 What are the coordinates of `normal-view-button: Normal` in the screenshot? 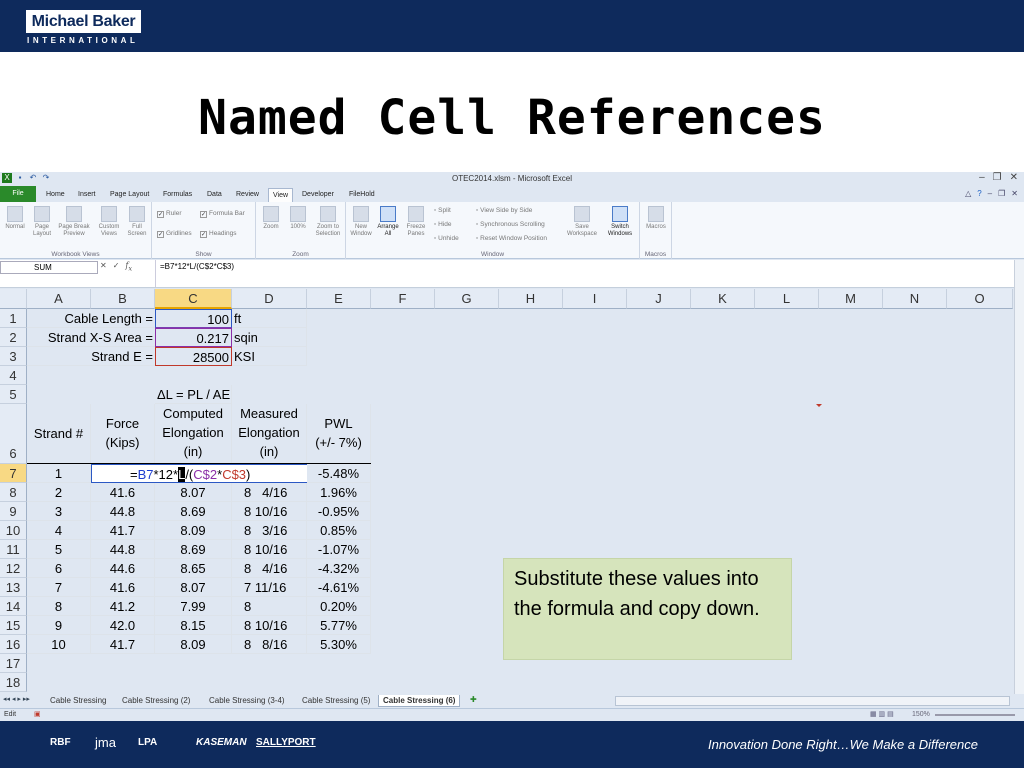 It's located at (15, 218).